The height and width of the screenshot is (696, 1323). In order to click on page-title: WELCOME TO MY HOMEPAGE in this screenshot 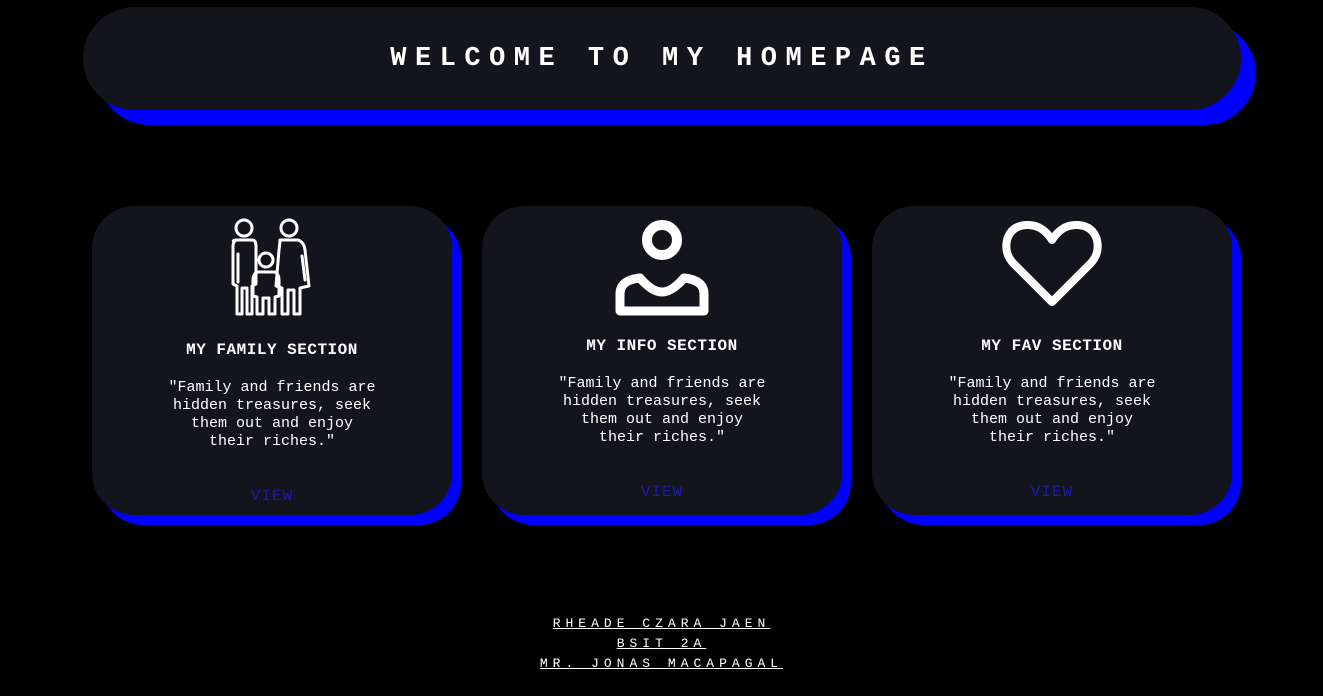, I will do `click(662, 58)`.